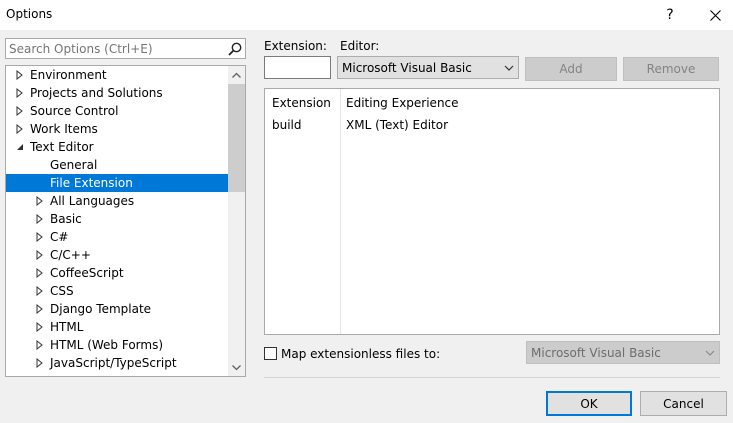  I want to click on tree-item-label: Basic, so click(66, 219).